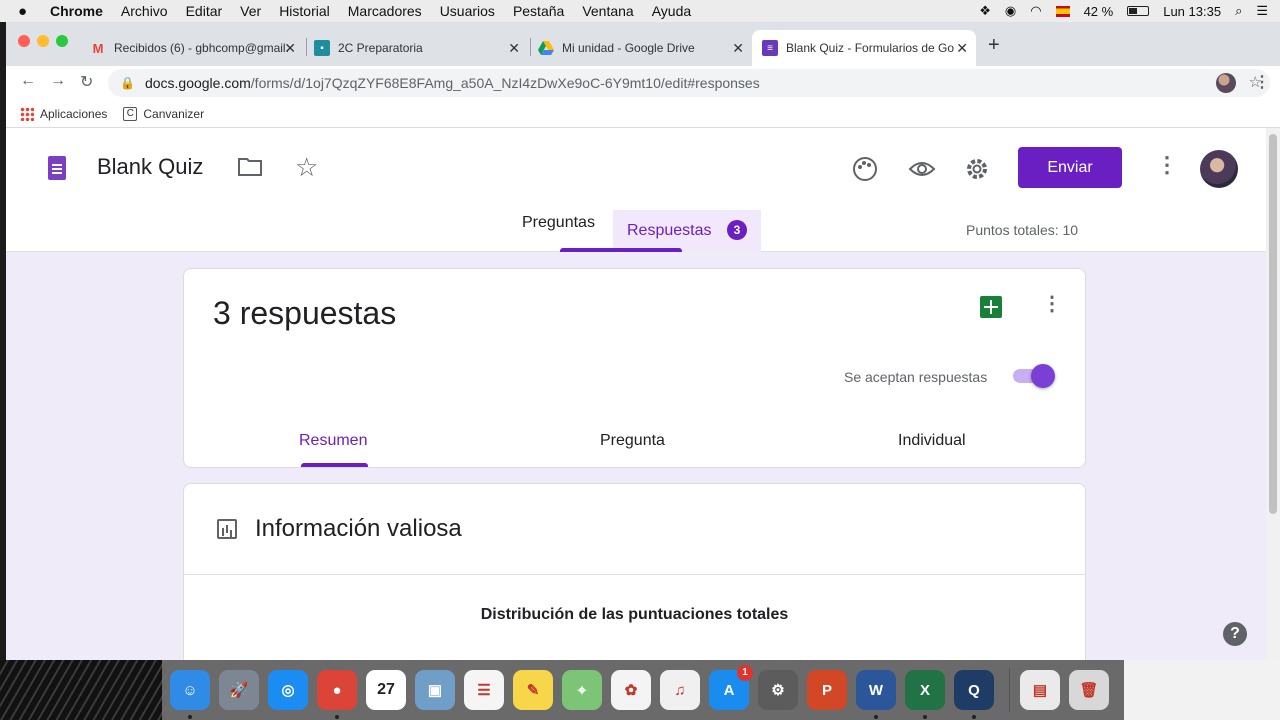  I want to click on folder-icon, so click(250, 169).